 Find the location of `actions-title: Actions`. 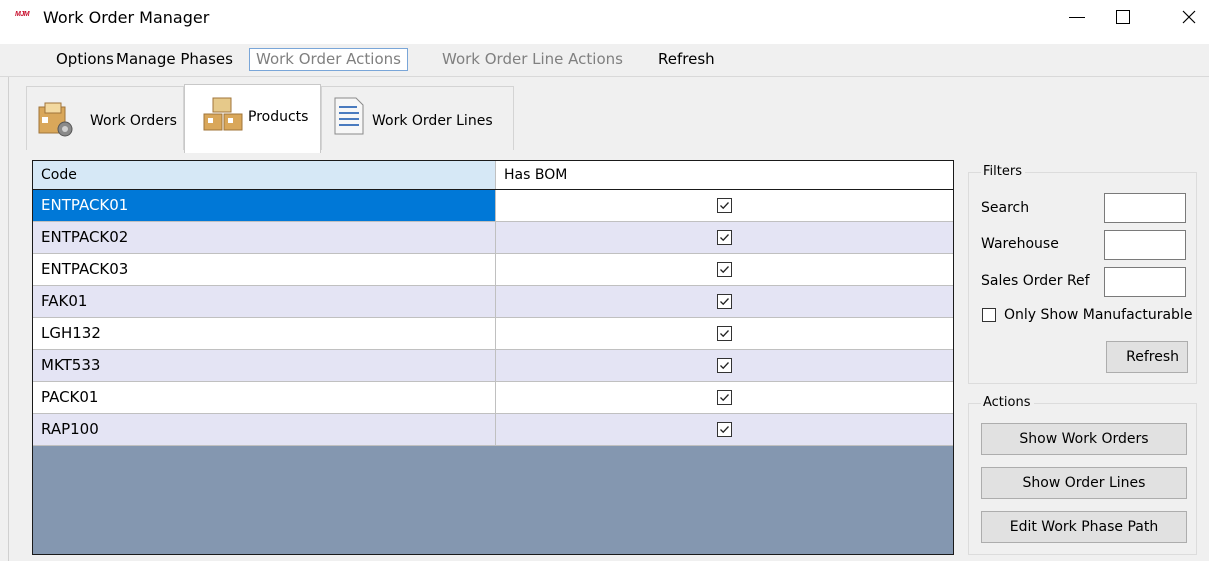

actions-title: Actions is located at coordinates (1007, 402).